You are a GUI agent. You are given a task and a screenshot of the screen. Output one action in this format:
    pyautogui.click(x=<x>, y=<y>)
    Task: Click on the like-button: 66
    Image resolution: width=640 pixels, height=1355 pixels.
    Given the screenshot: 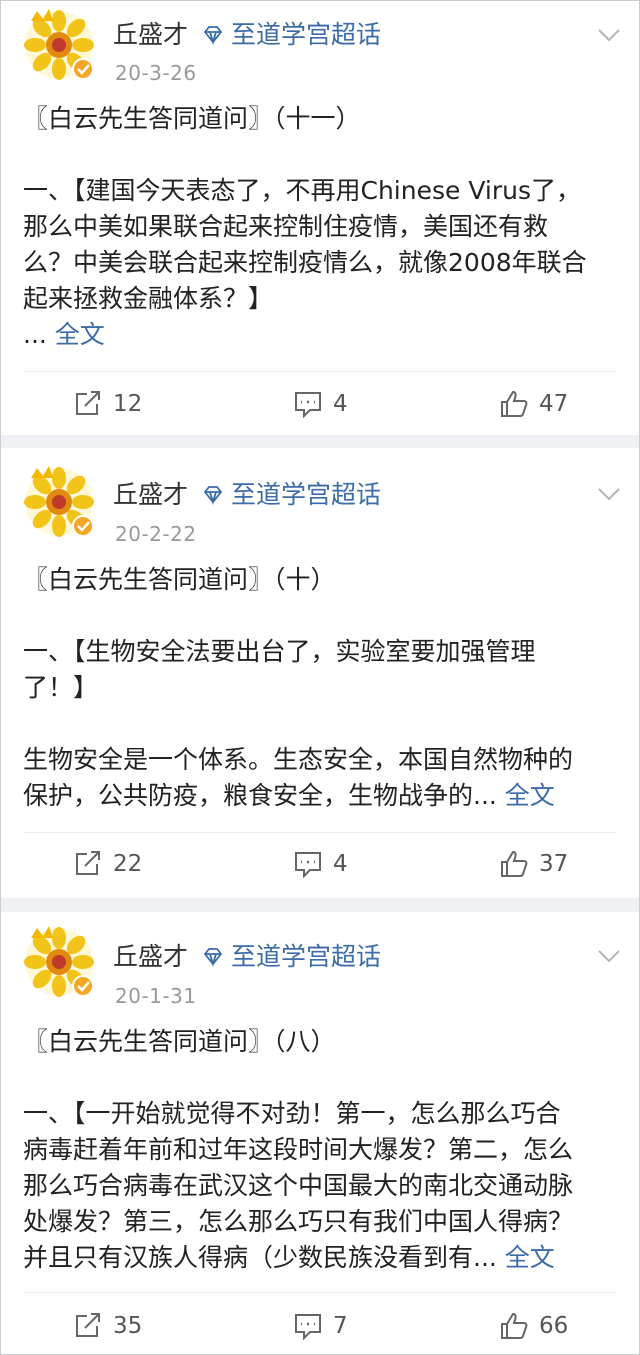 What is the action you would take?
    pyautogui.click(x=533, y=1326)
    